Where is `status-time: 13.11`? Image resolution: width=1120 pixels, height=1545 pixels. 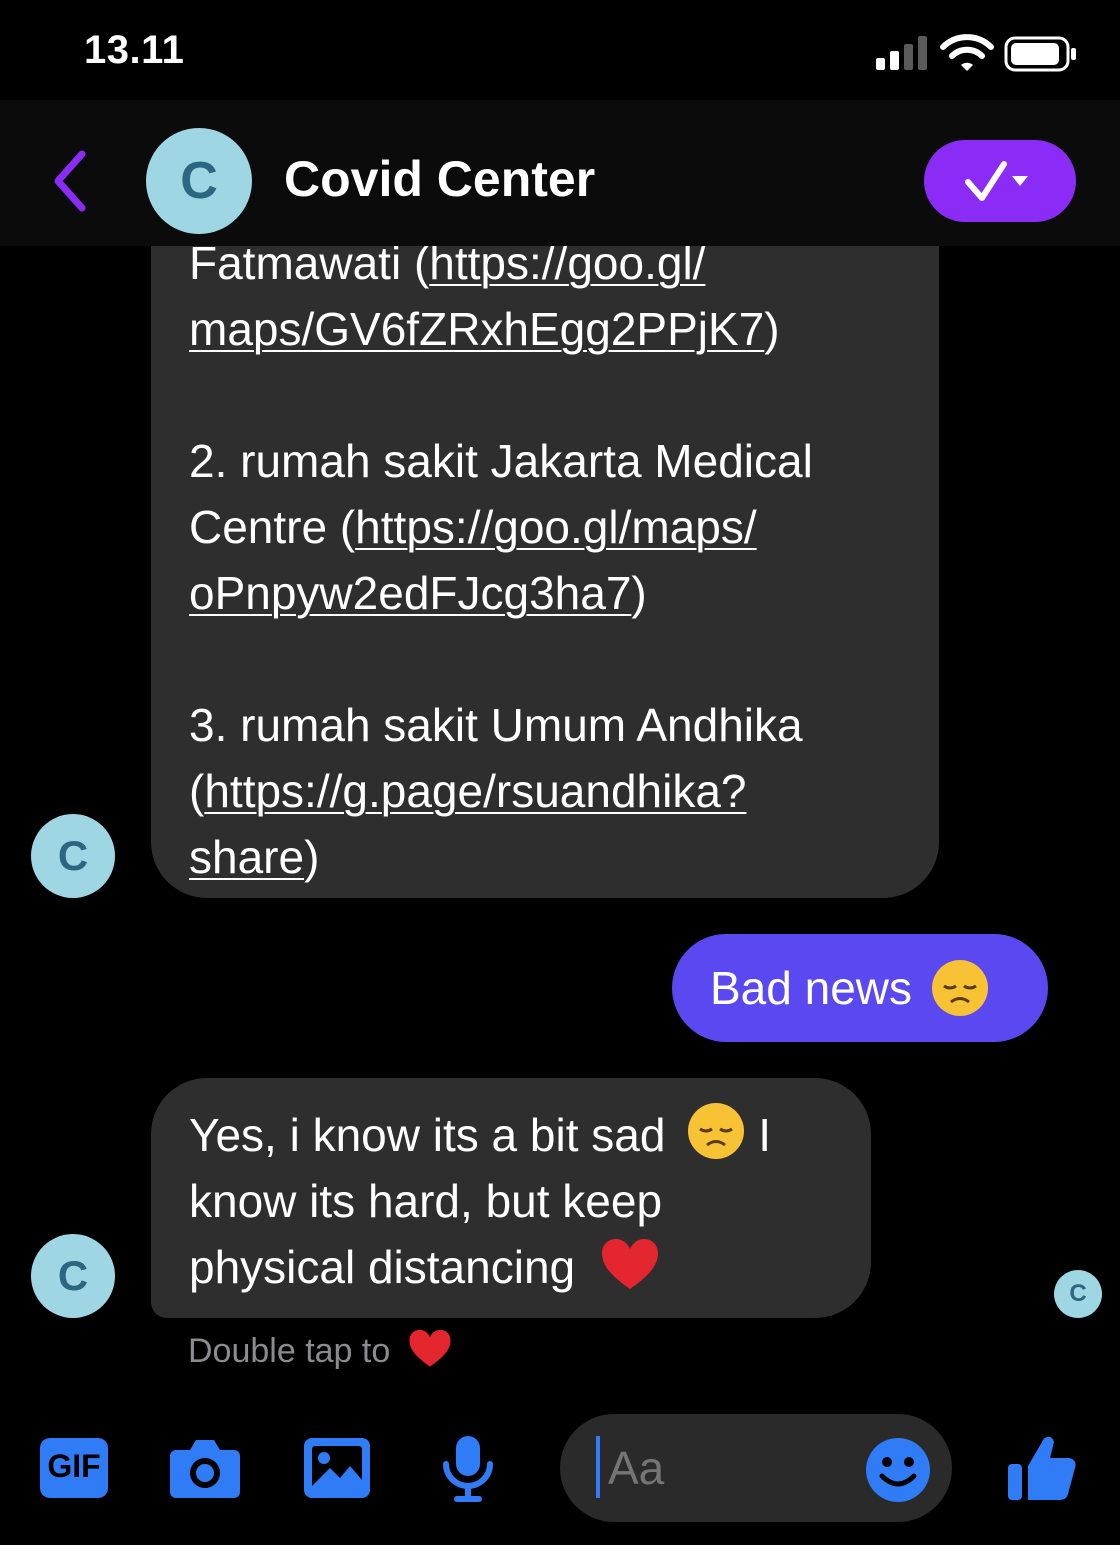
status-time: 13.11 is located at coordinates (134, 50).